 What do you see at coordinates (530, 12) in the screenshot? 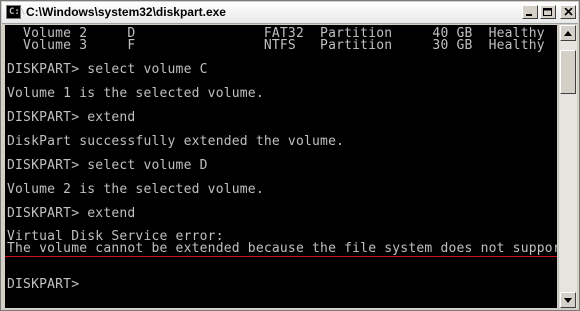
I see `minimize-button` at bounding box center [530, 12].